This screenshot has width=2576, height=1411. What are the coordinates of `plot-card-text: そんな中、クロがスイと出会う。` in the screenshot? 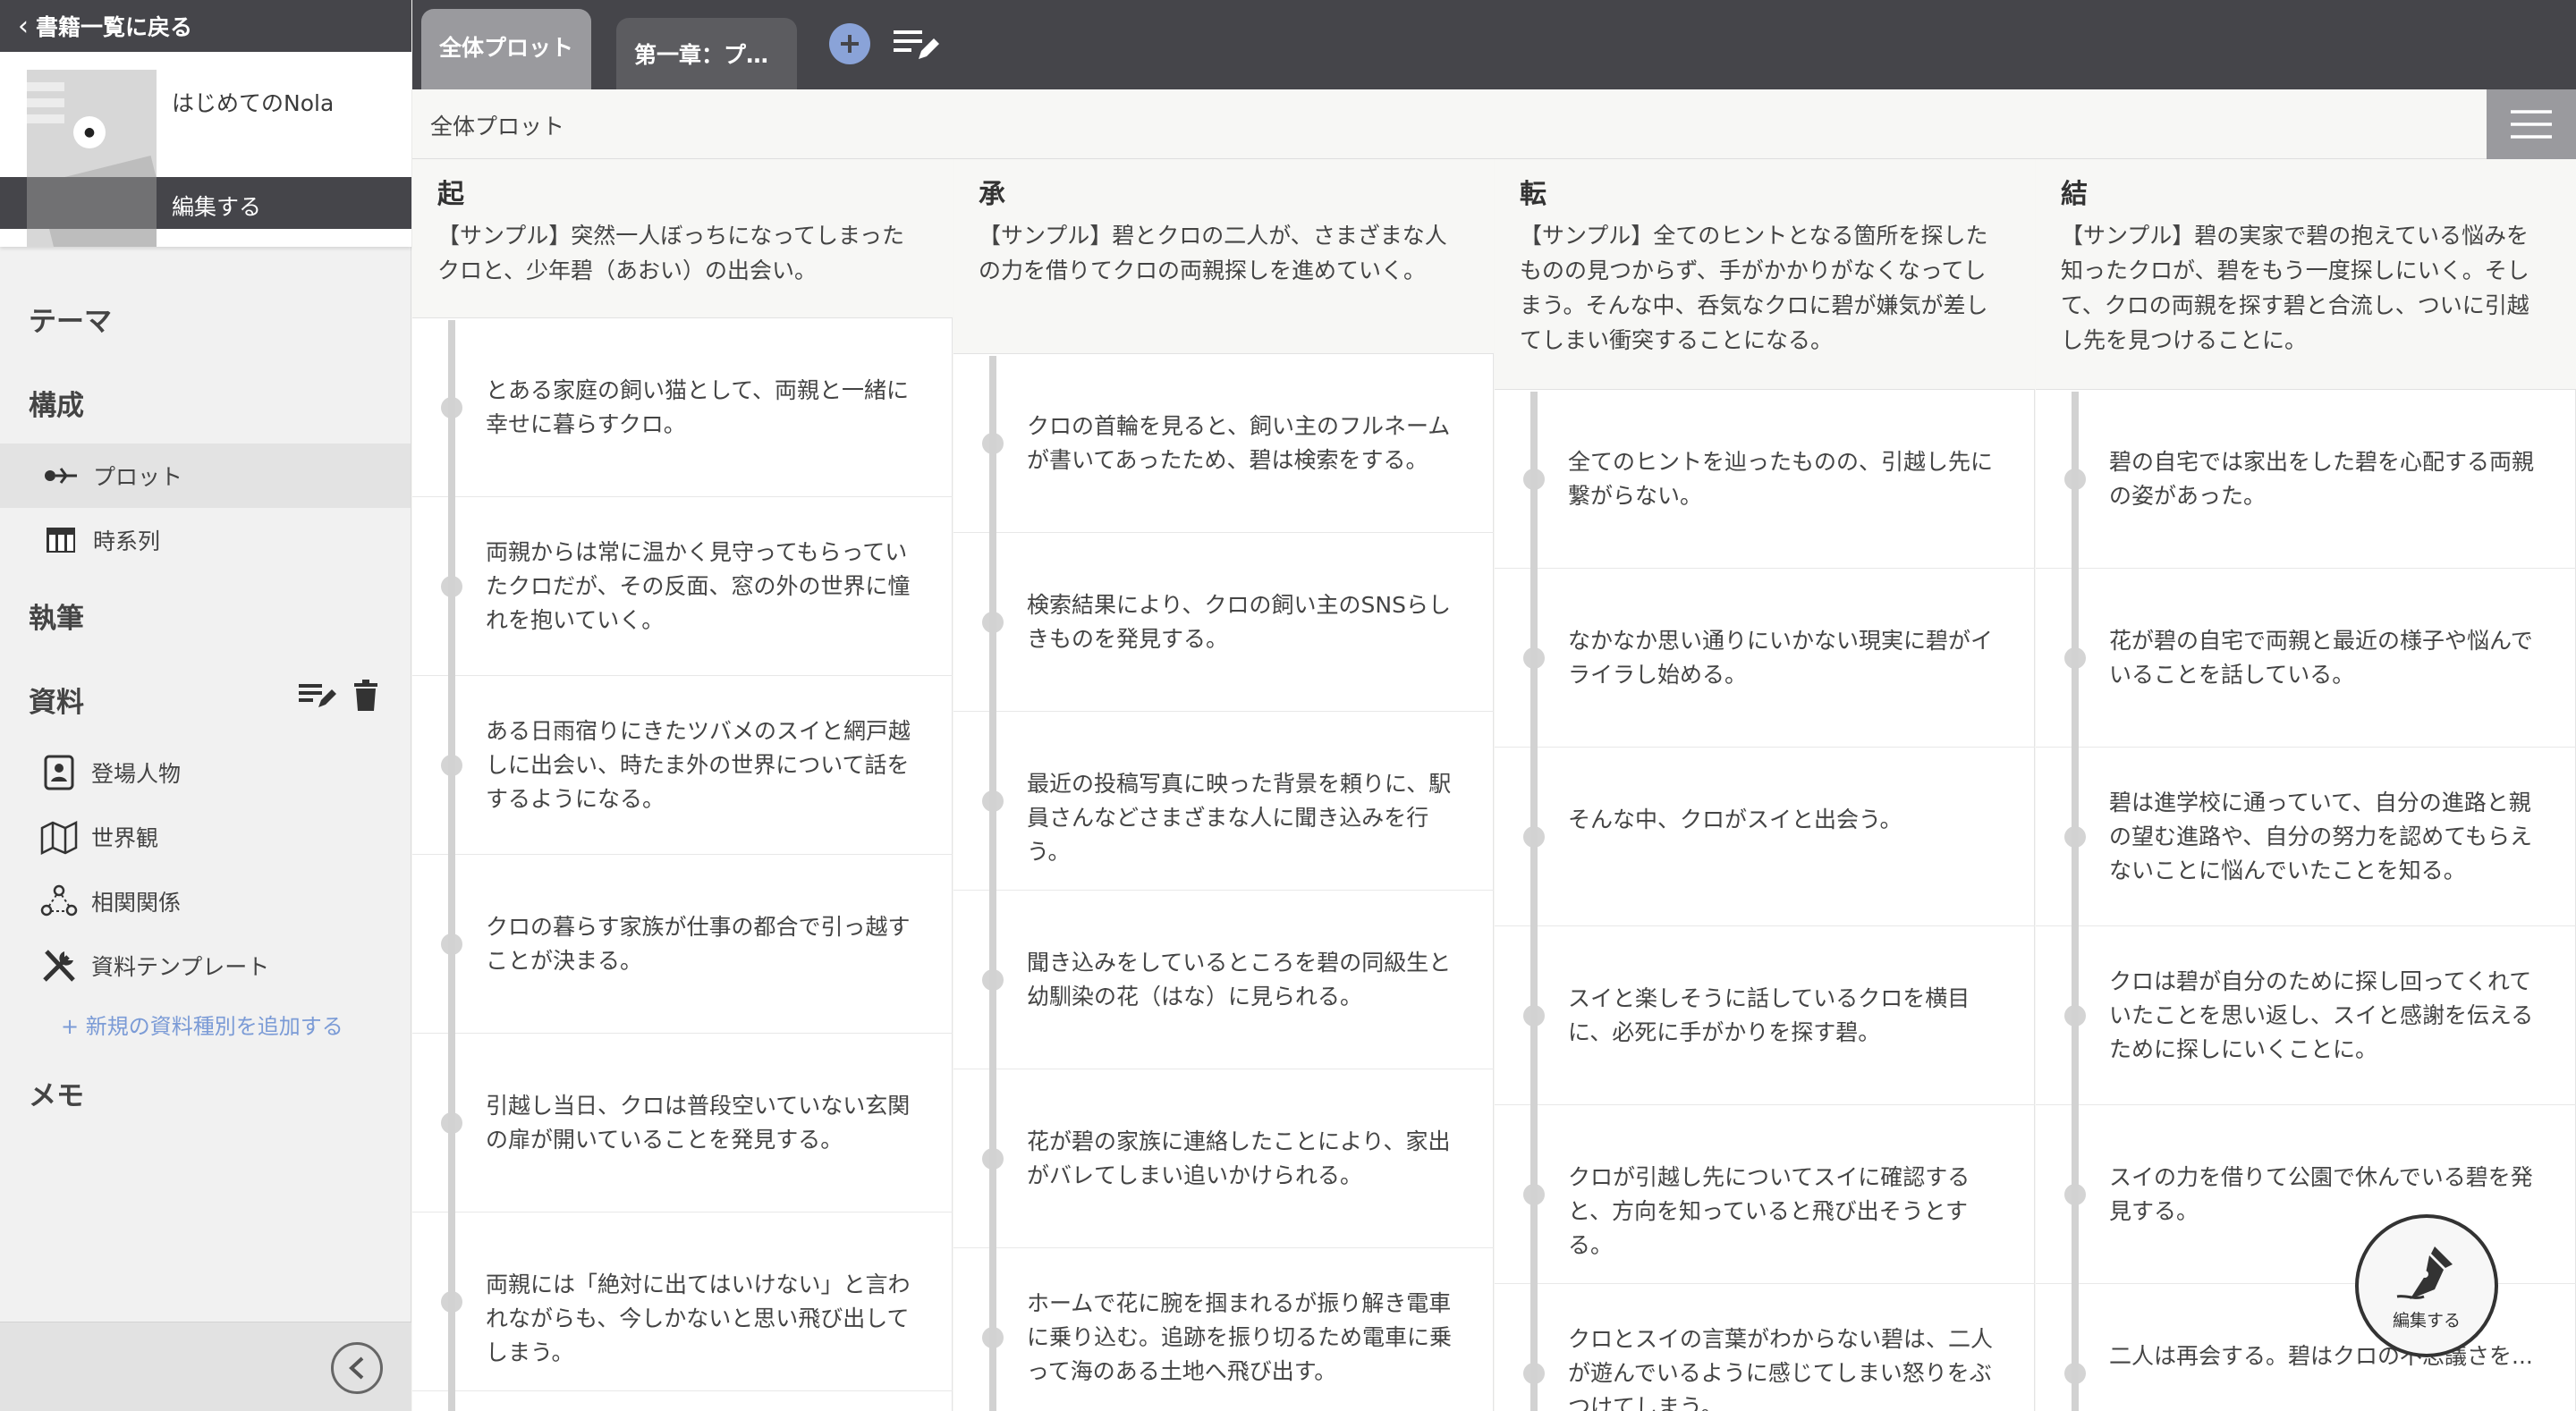 It's located at (1735, 819).